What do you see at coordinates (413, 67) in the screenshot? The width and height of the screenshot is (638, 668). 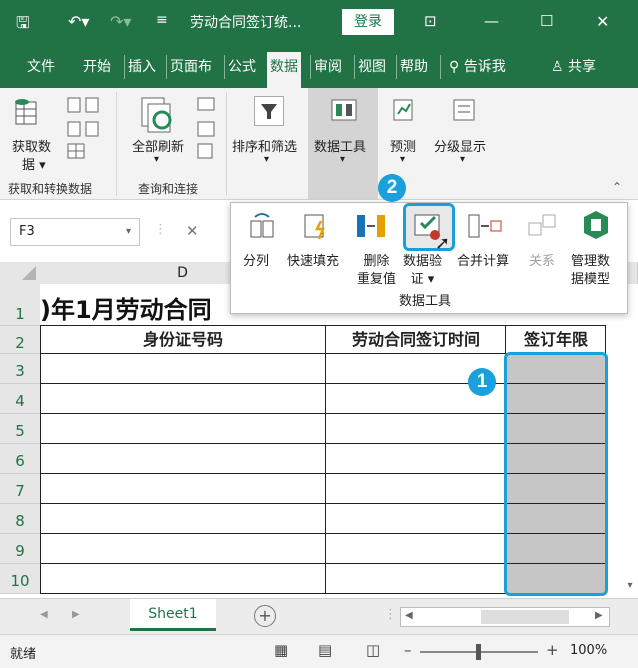 I see `tab-help: 帮助` at bounding box center [413, 67].